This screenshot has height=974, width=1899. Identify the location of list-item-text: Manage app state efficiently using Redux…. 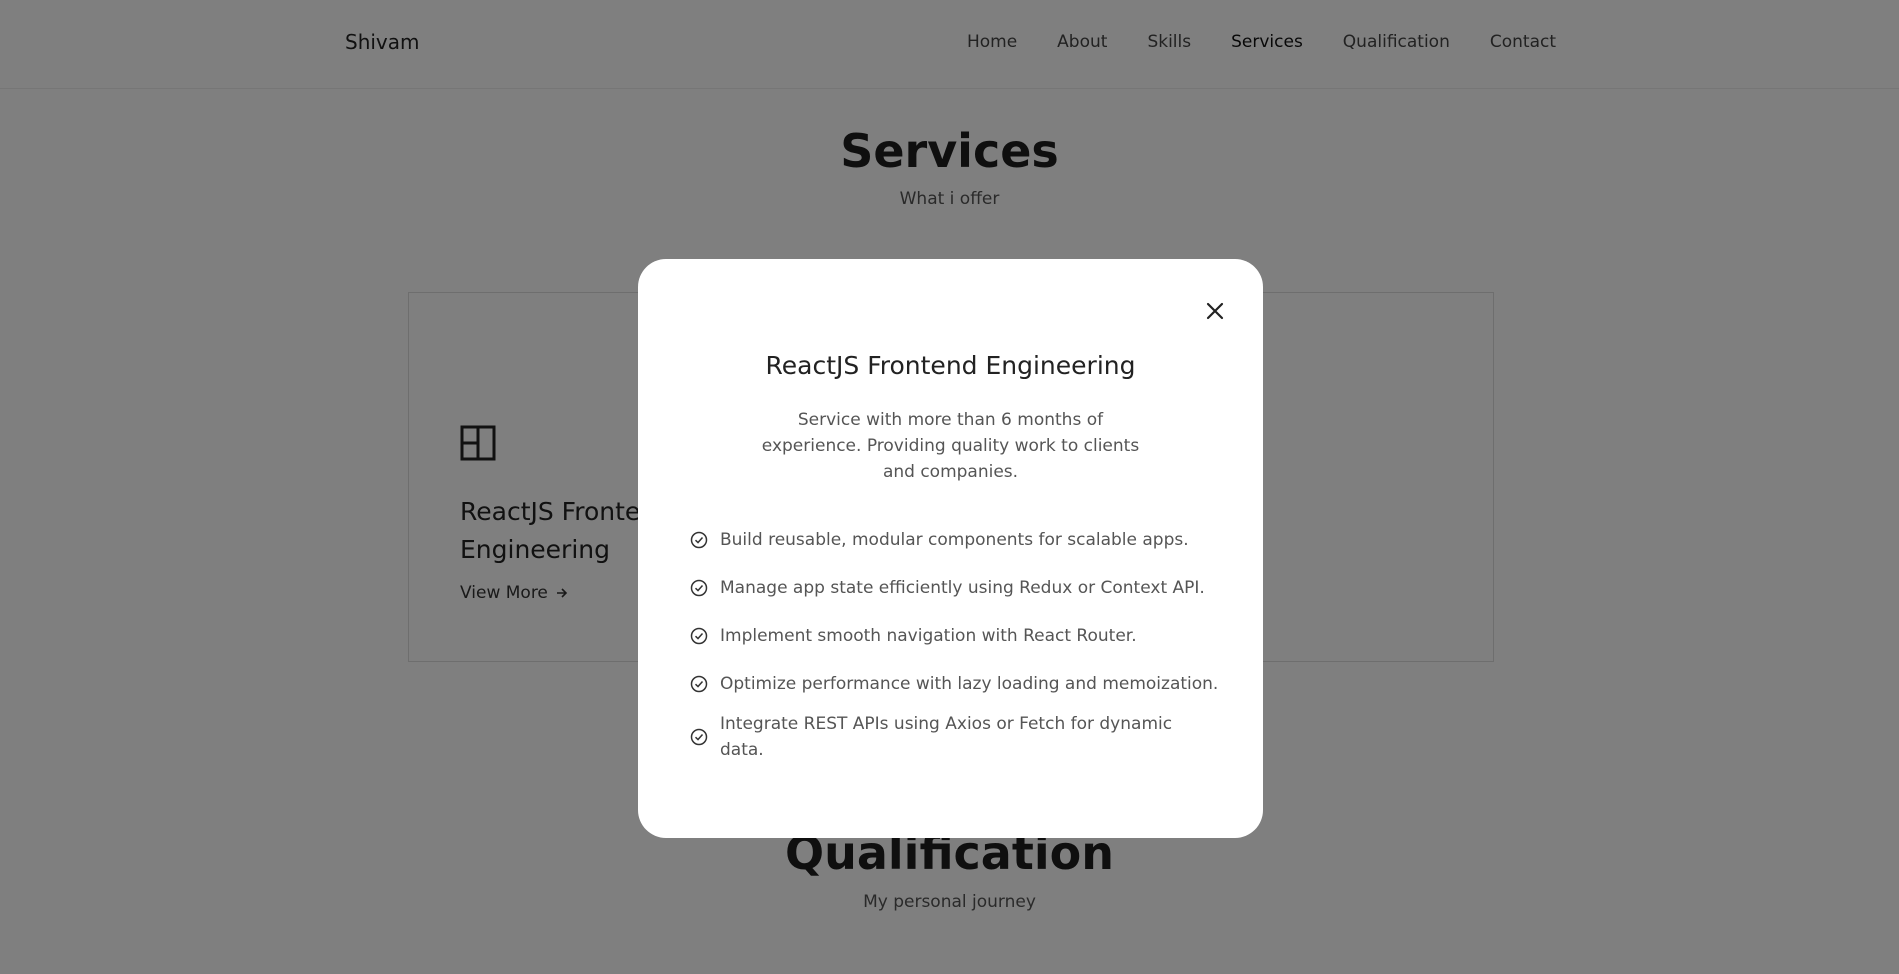
(962, 588).